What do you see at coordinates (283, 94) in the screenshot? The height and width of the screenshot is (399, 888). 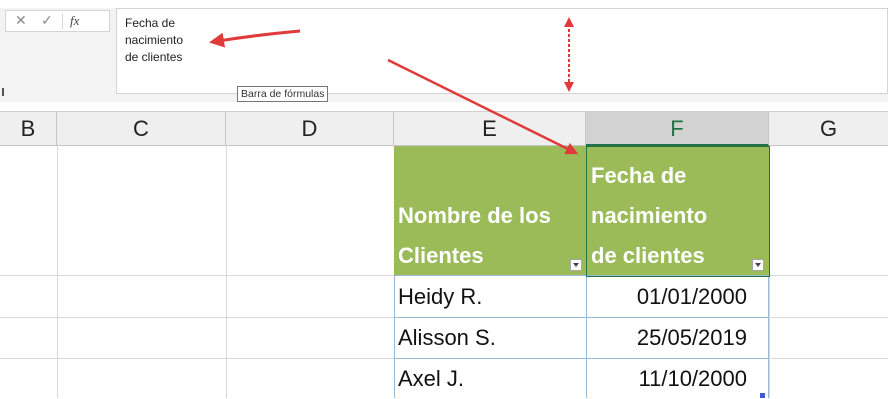 I see `formula-bar-tooltip: Barra de fórmulas` at bounding box center [283, 94].